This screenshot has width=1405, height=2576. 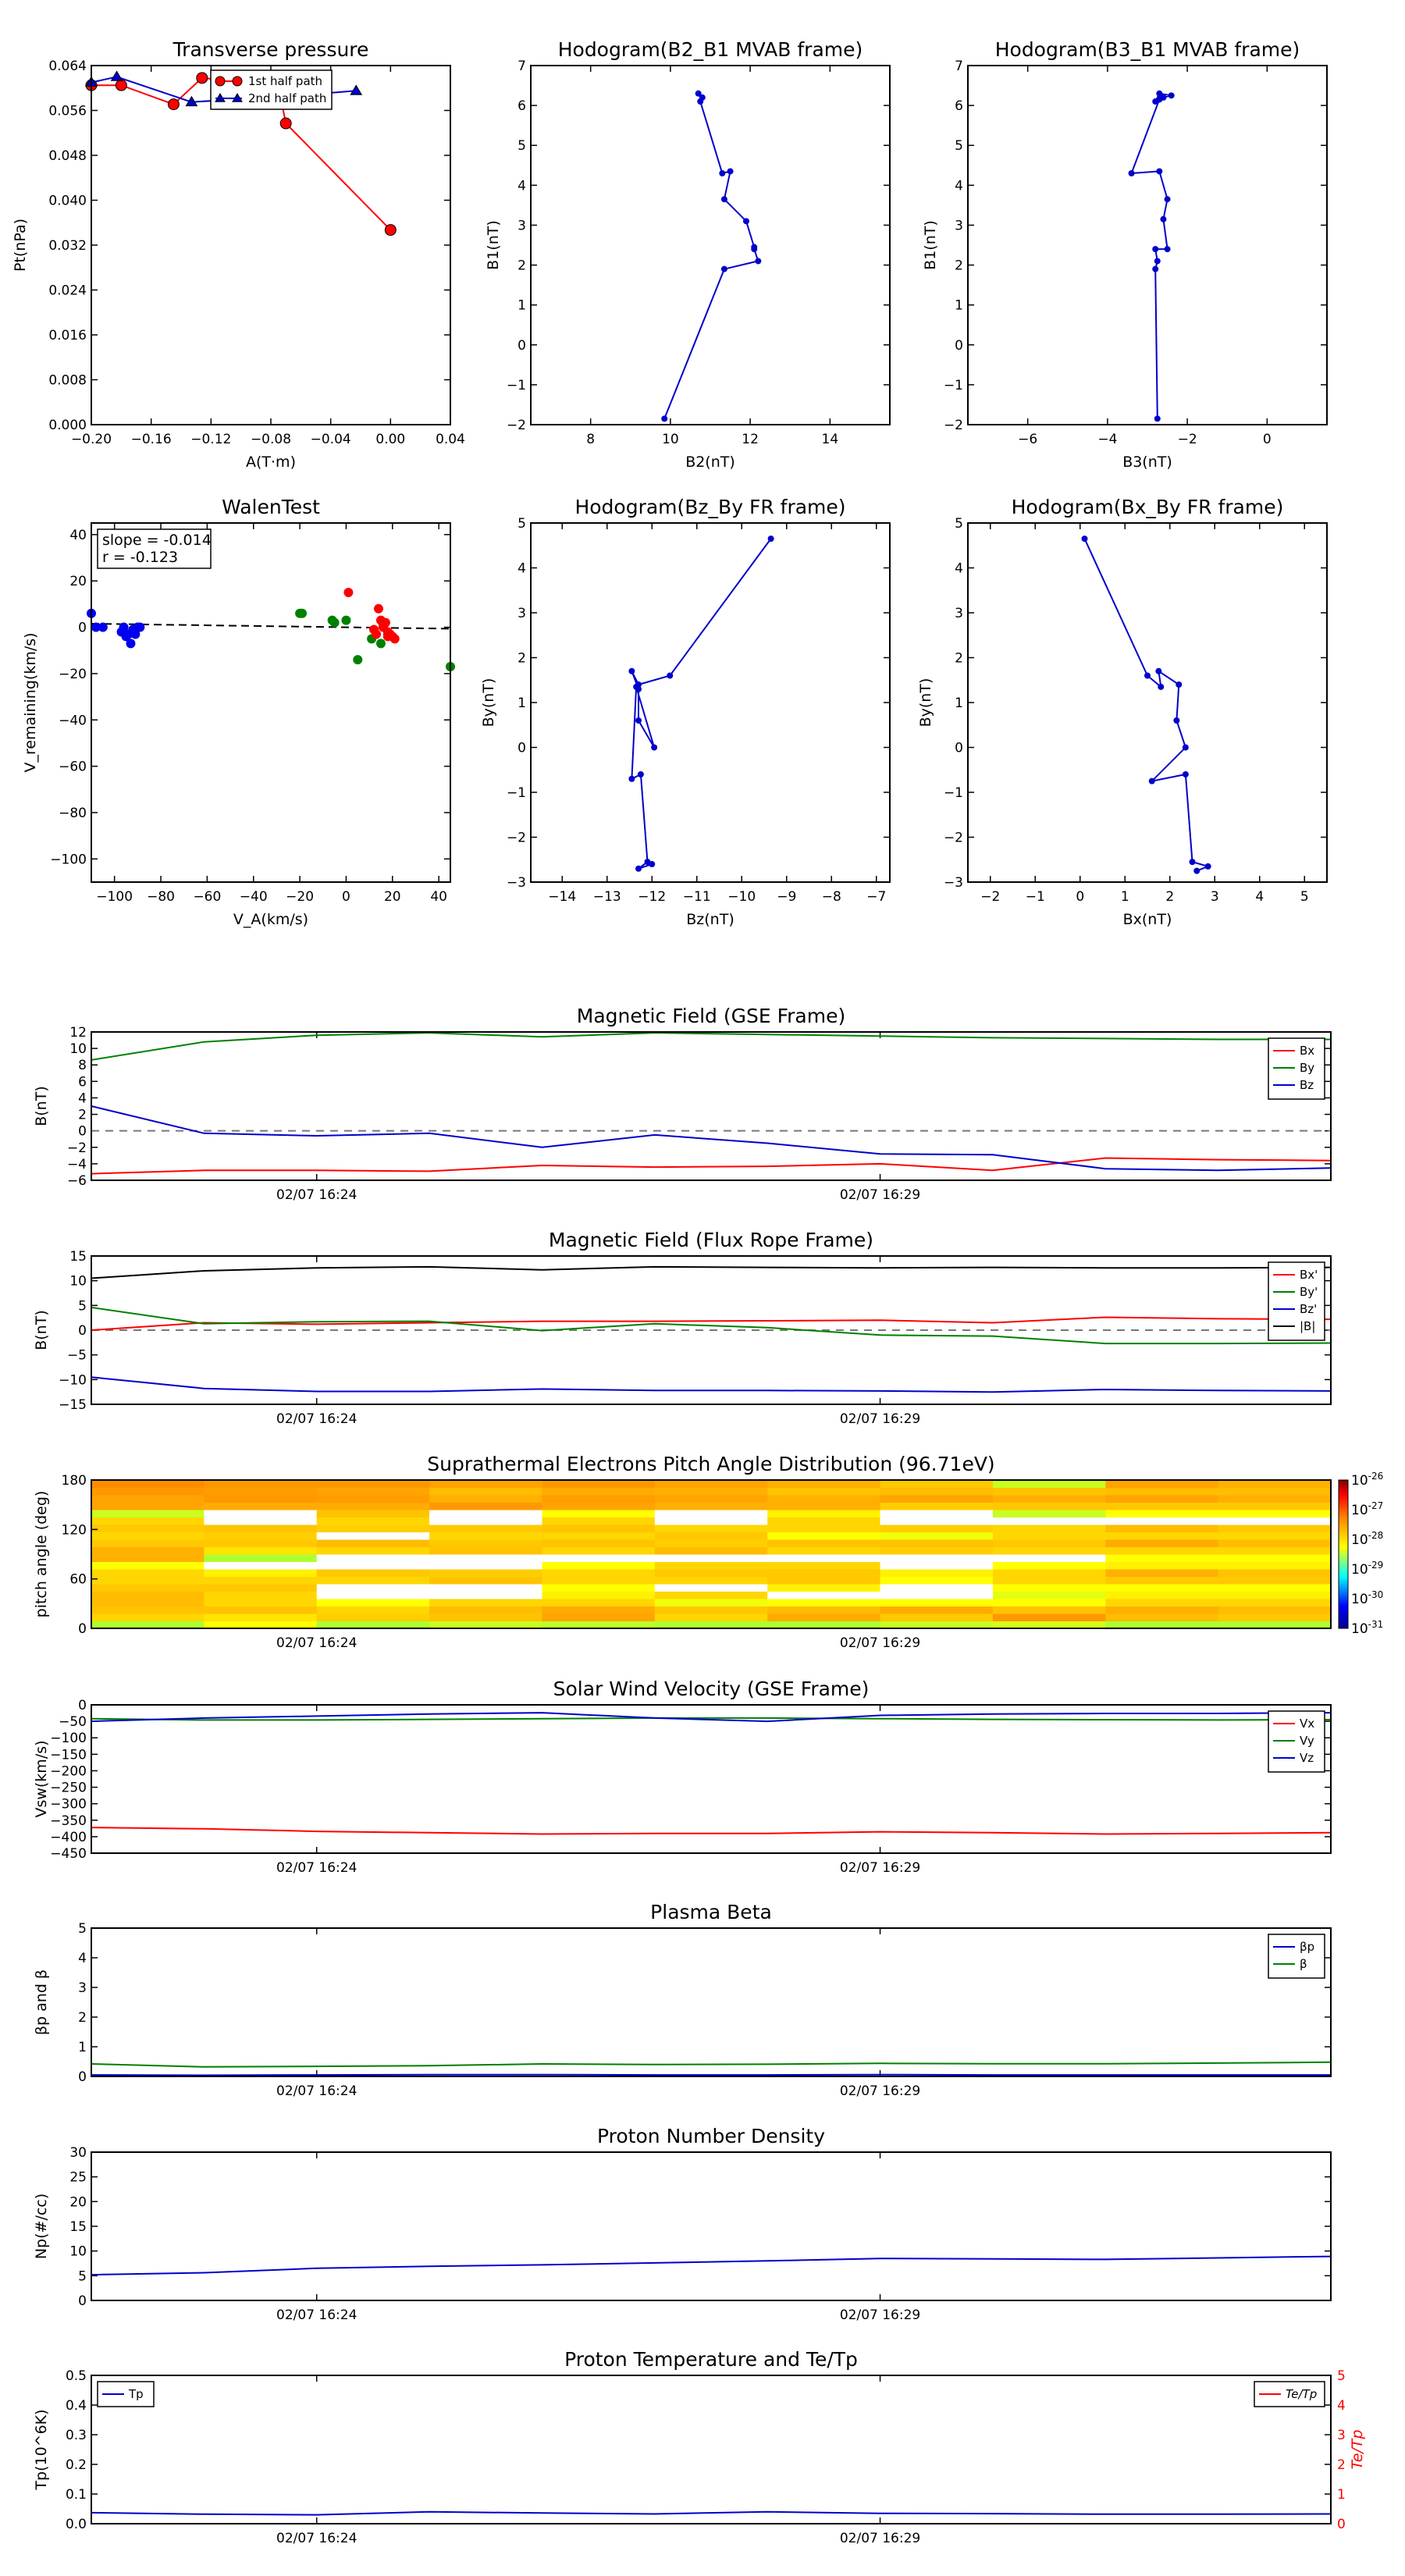 I want to click on fr2-xtick-label: 0, so click(x=1080, y=897).